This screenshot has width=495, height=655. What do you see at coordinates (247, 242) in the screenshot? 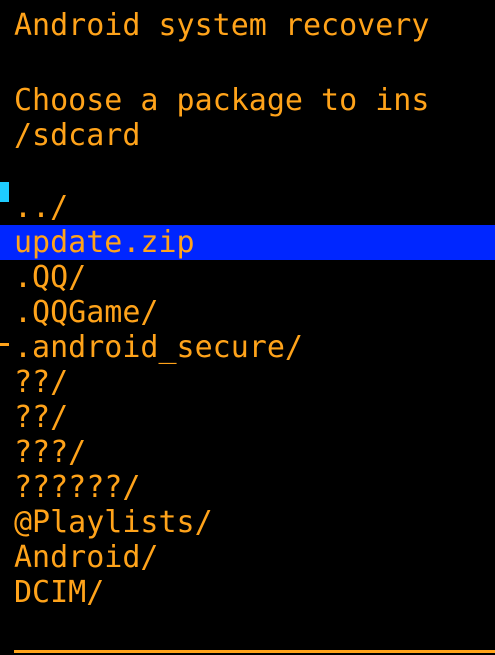
I see `file-item-update-zip: update.zip` at bounding box center [247, 242].